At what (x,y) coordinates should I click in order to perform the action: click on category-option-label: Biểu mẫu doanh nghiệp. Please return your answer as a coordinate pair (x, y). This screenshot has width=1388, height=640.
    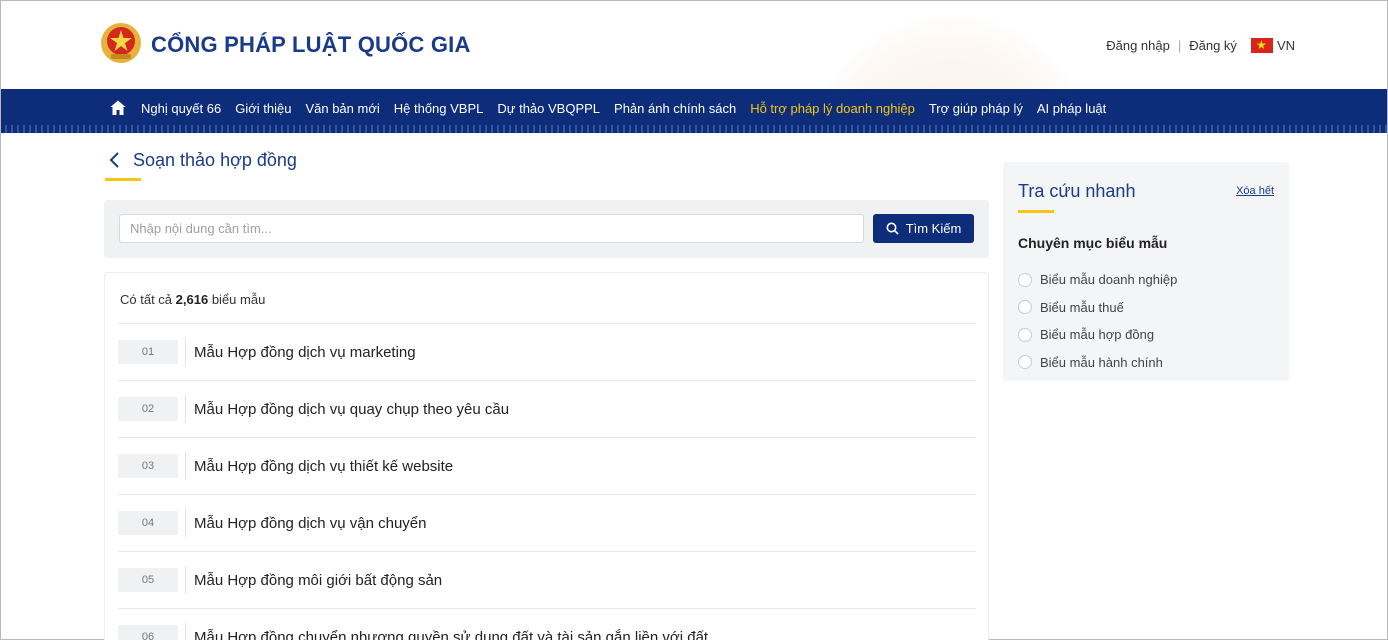
    Looking at the image, I should click on (1109, 280).